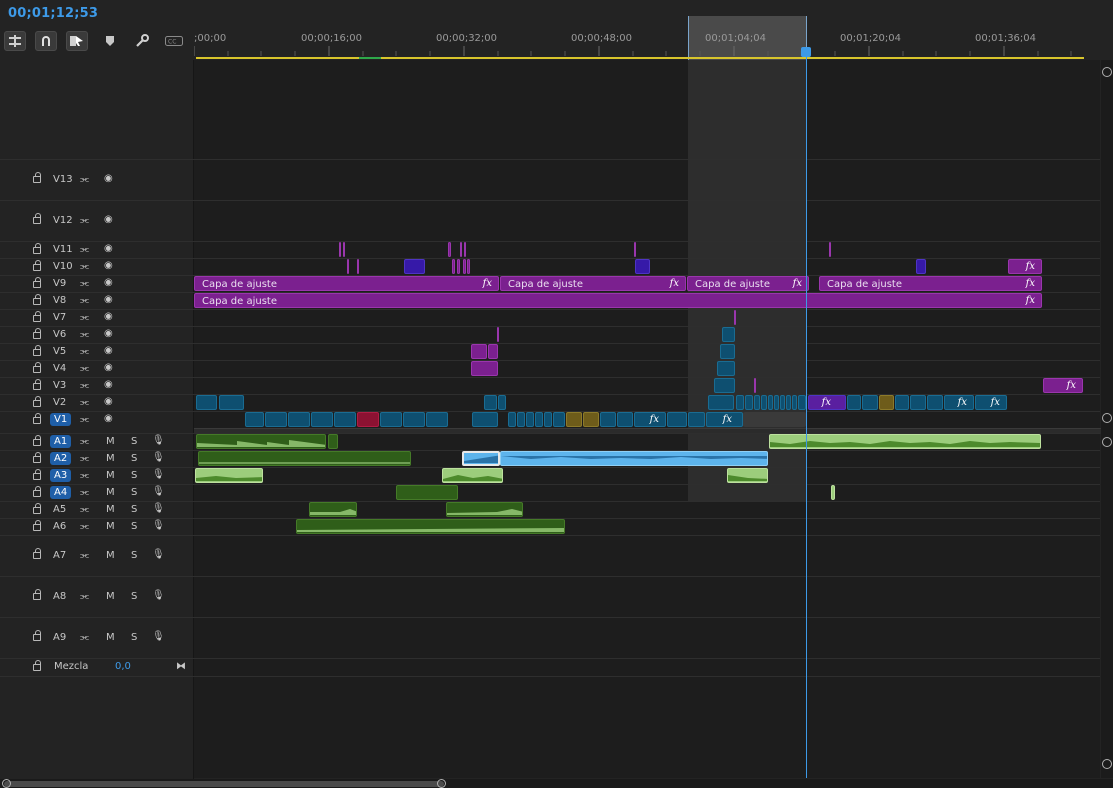 Image resolution: width=1113 pixels, height=788 pixels. What do you see at coordinates (63, 266) in the screenshot?
I see `track-label: V10` at bounding box center [63, 266].